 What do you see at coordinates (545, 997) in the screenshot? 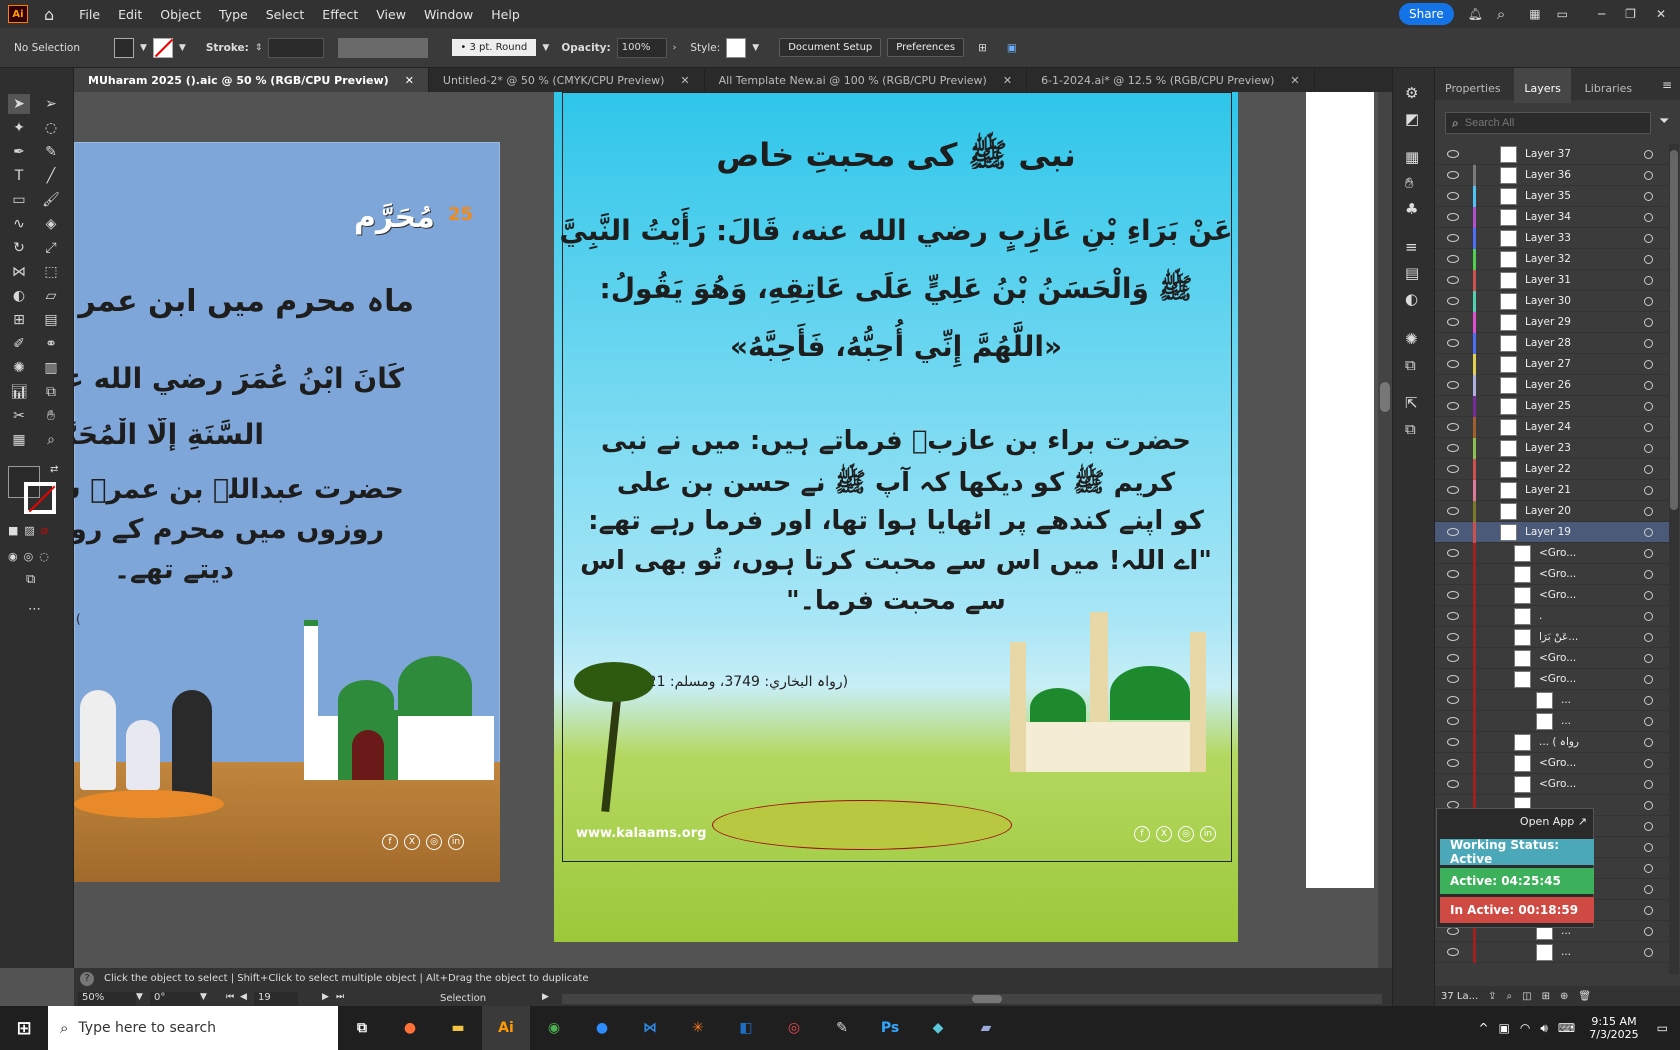
I see `status-menu-icon: ▶` at bounding box center [545, 997].